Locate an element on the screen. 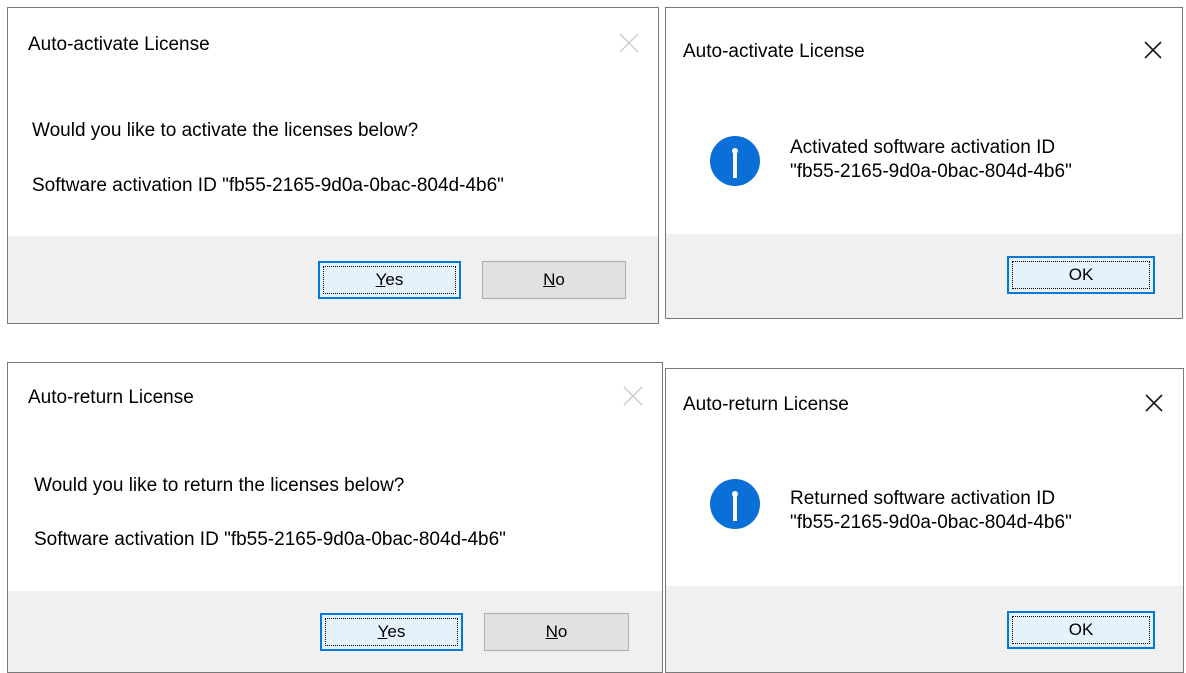 This screenshot has width=1186, height=673. result-line-1: Returned software activation ID is located at coordinates (923, 498).